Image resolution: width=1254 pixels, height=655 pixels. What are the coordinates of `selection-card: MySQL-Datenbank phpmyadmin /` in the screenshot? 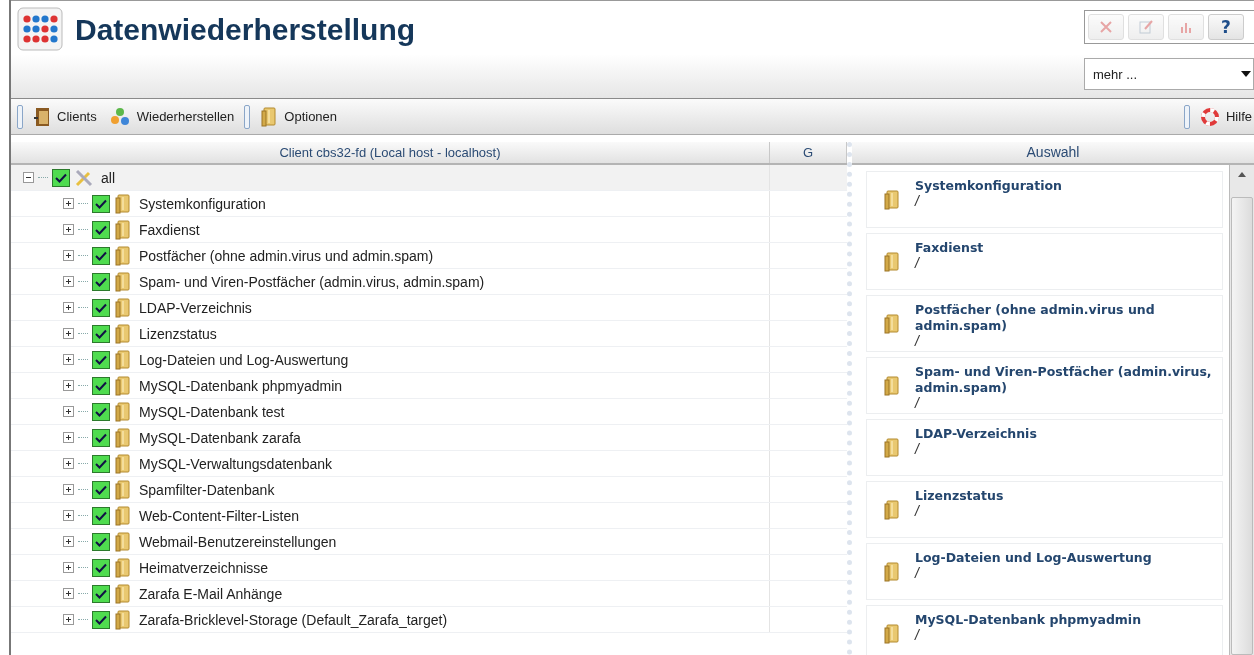 It's located at (1044, 630).